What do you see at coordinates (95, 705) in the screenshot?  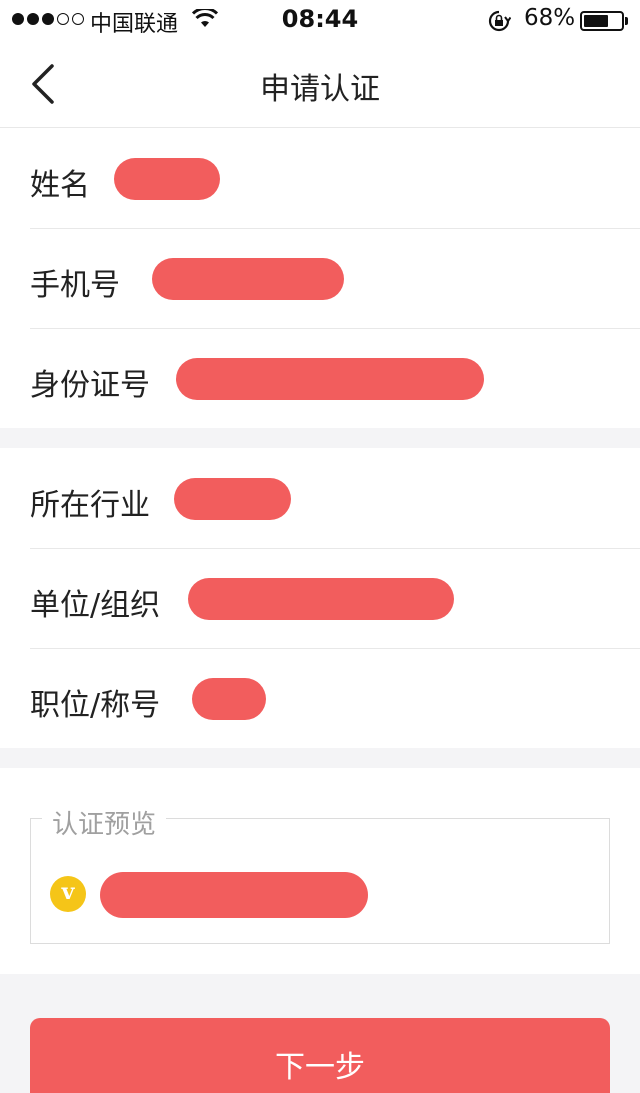 I see `position-label: 职位/称号` at bounding box center [95, 705].